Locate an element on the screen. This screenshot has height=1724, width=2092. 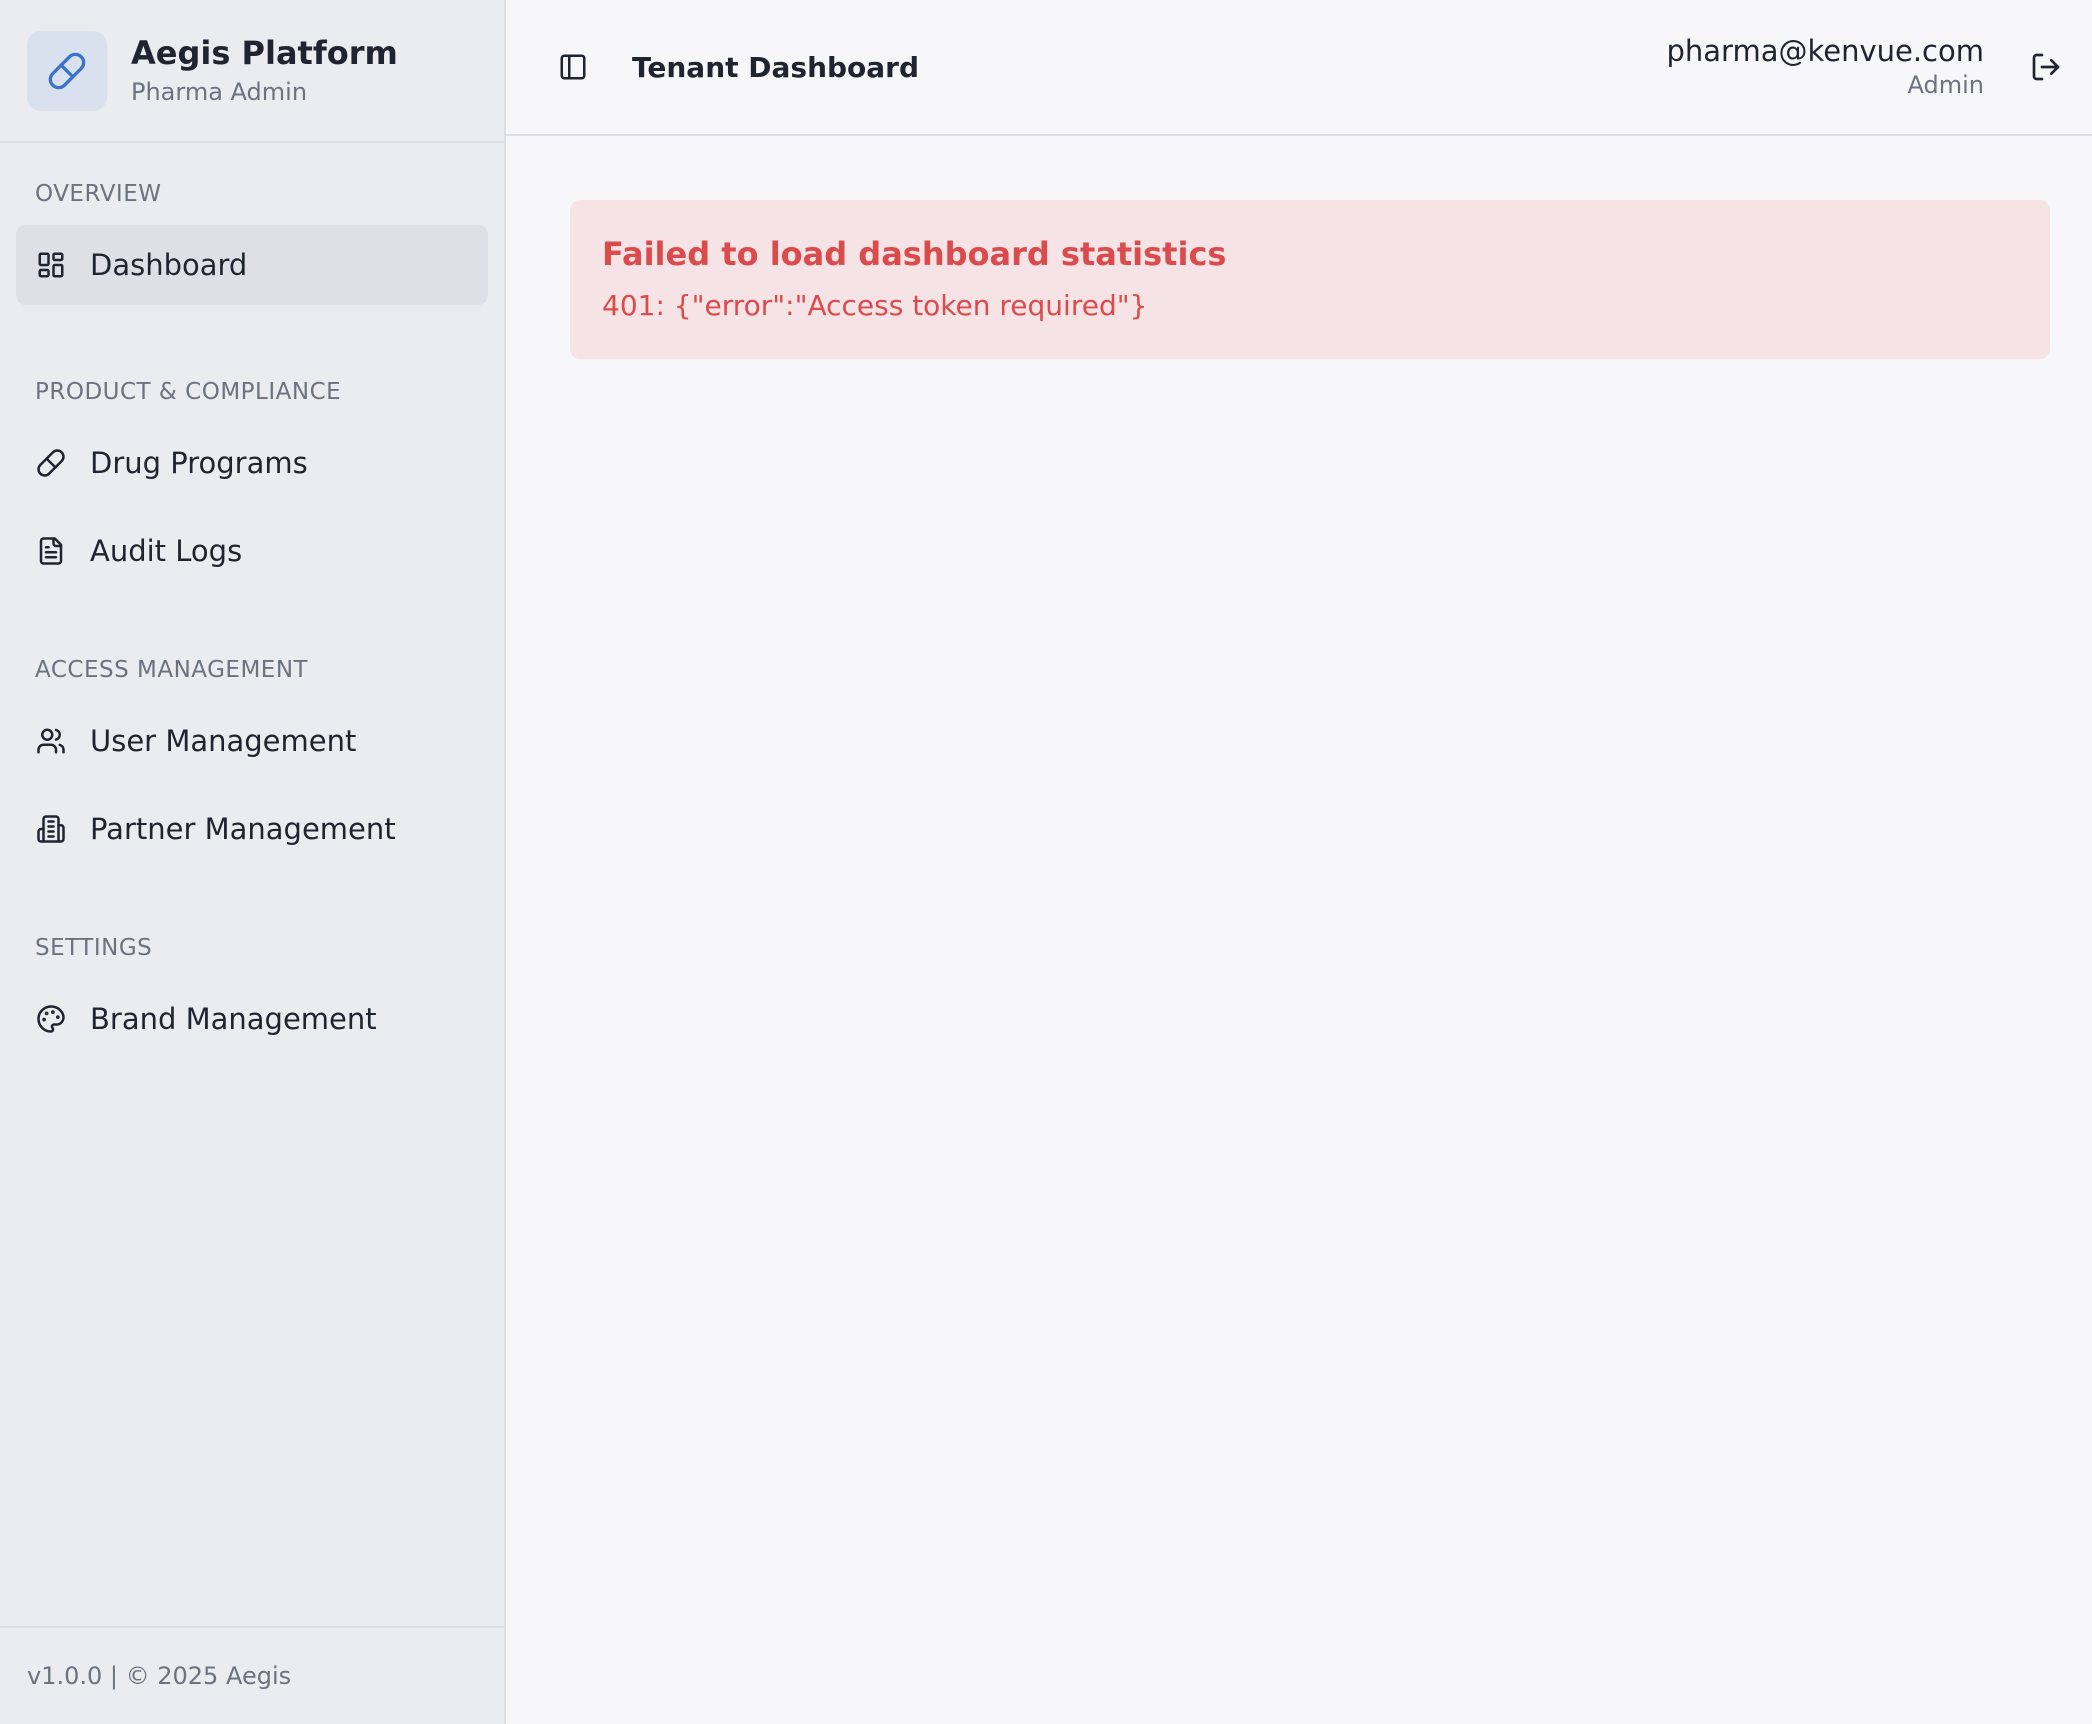
user-email: pharma@kenvue.com is located at coordinates (1825, 51).